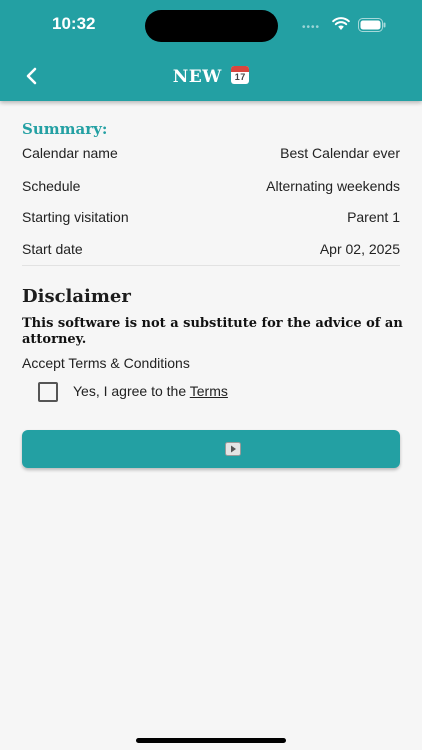 The width and height of the screenshot is (422, 750). What do you see at coordinates (211, 251) in the screenshot?
I see `summary-row-start-date: Start date Apr 02, 2025` at bounding box center [211, 251].